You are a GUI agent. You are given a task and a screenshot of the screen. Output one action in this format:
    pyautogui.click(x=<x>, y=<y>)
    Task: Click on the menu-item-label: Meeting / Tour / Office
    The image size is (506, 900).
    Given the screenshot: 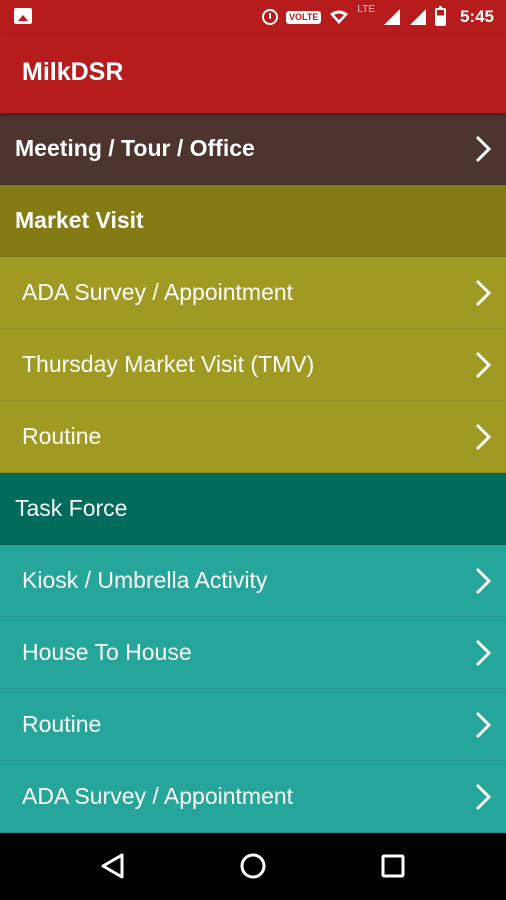 What is the action you would take?
    pyautogui.click(x=135, y=148)
    